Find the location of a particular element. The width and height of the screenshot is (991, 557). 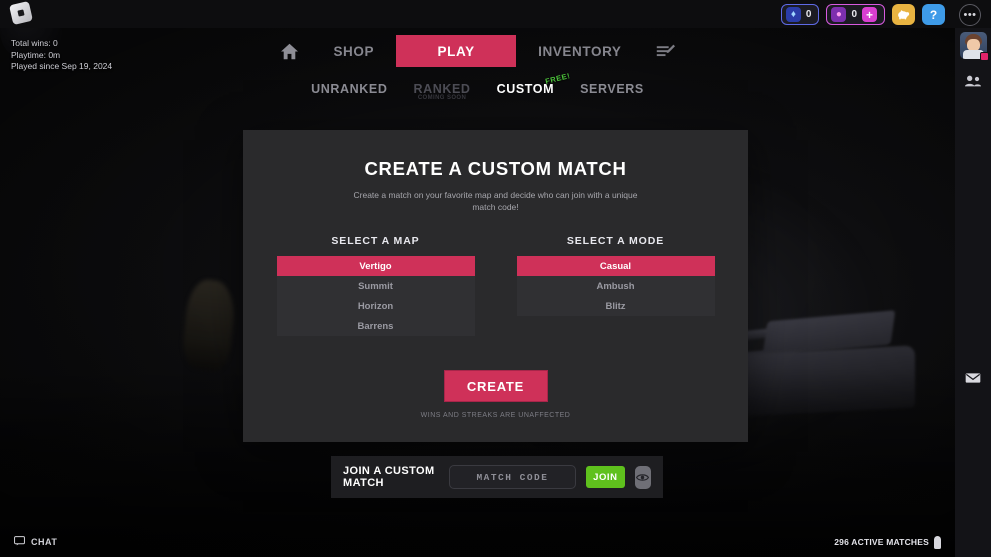

roblox-logo-icon is located at coordinates (21, 13).